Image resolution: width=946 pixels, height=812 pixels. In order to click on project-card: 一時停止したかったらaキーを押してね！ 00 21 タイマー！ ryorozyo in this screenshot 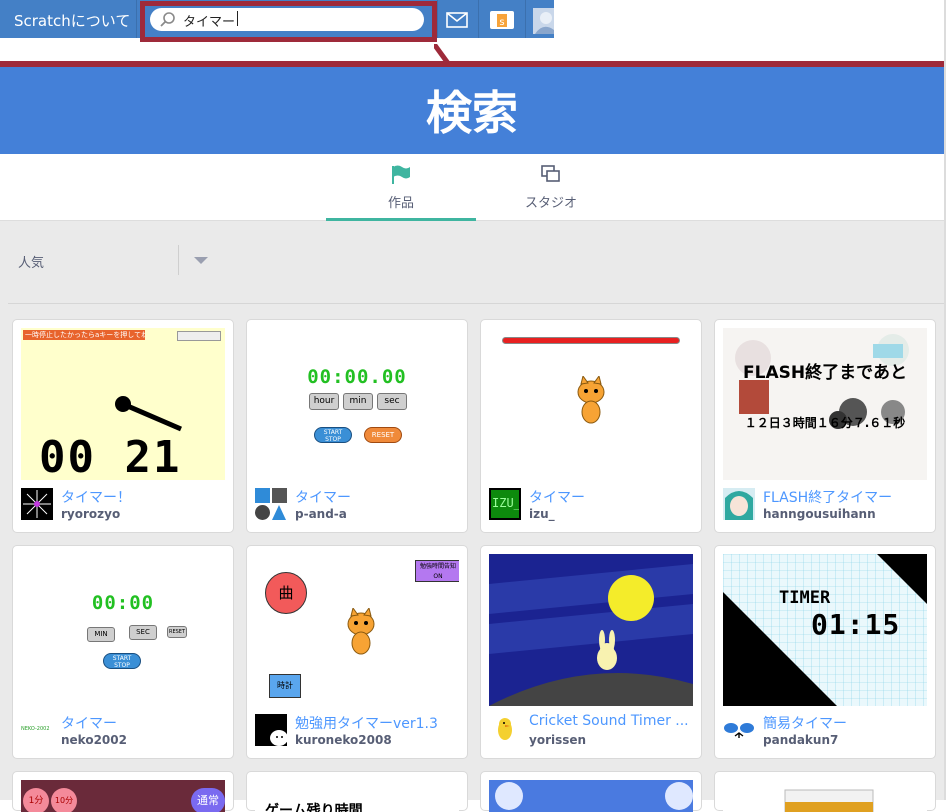, I will do `click(123, 426)`.